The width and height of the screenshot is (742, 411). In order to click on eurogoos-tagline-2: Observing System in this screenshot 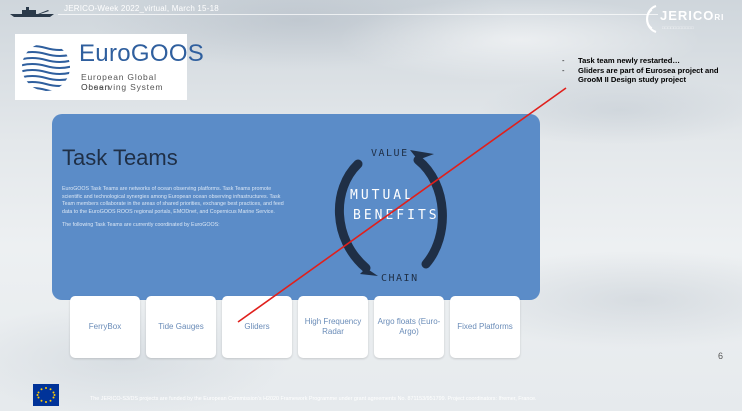, I will do `click(122, 87)`.